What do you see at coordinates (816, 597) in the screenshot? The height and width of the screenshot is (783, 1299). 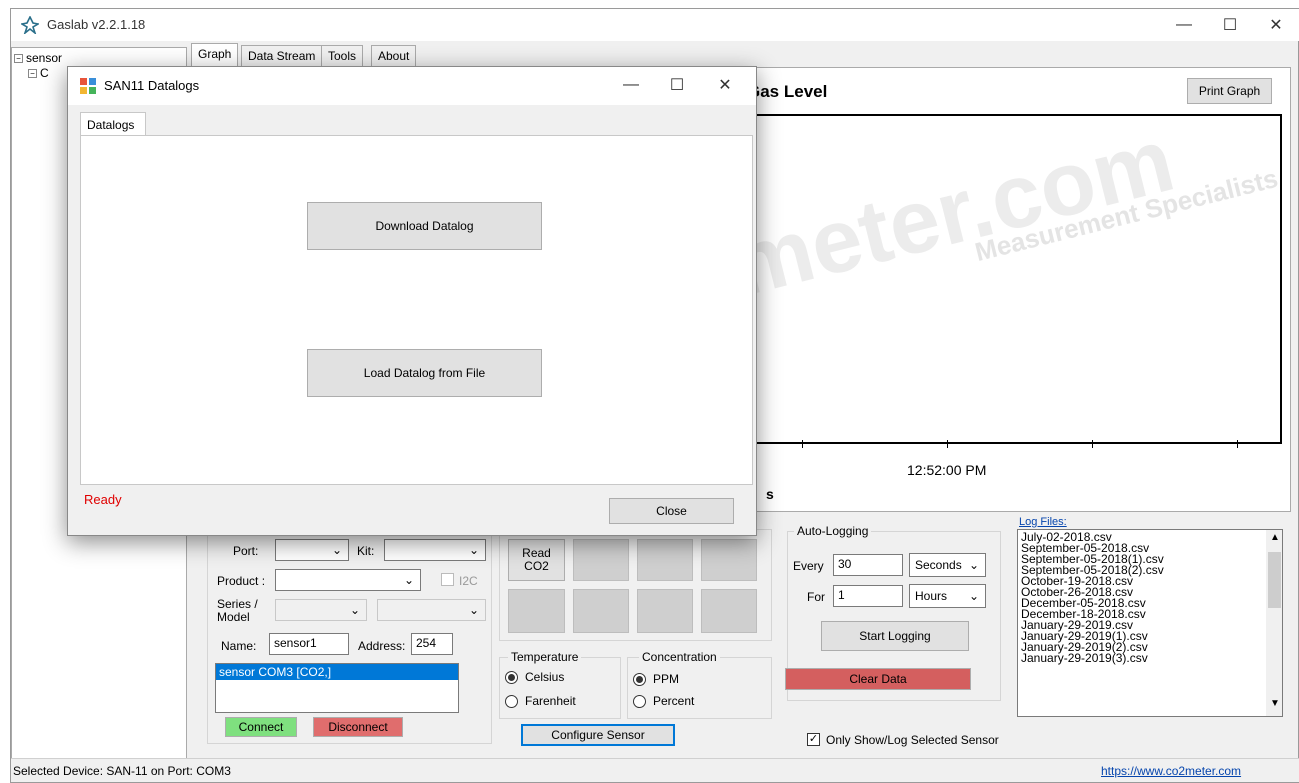 I see `for-label: For` at bounding box center [816, 597].